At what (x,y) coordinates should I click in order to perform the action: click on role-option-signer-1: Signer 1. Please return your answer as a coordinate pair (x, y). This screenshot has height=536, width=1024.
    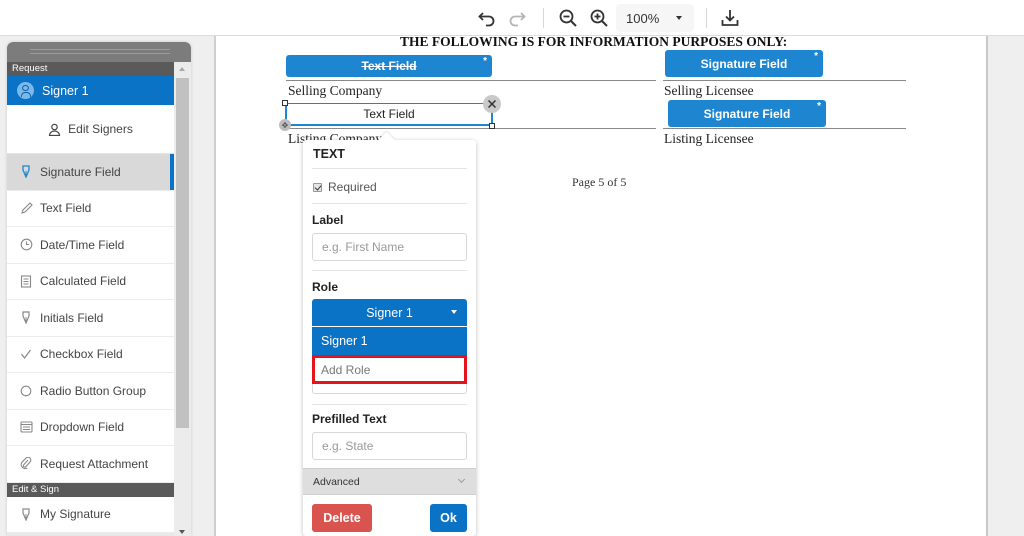
    Looking at the image, I should click on (389, 341).